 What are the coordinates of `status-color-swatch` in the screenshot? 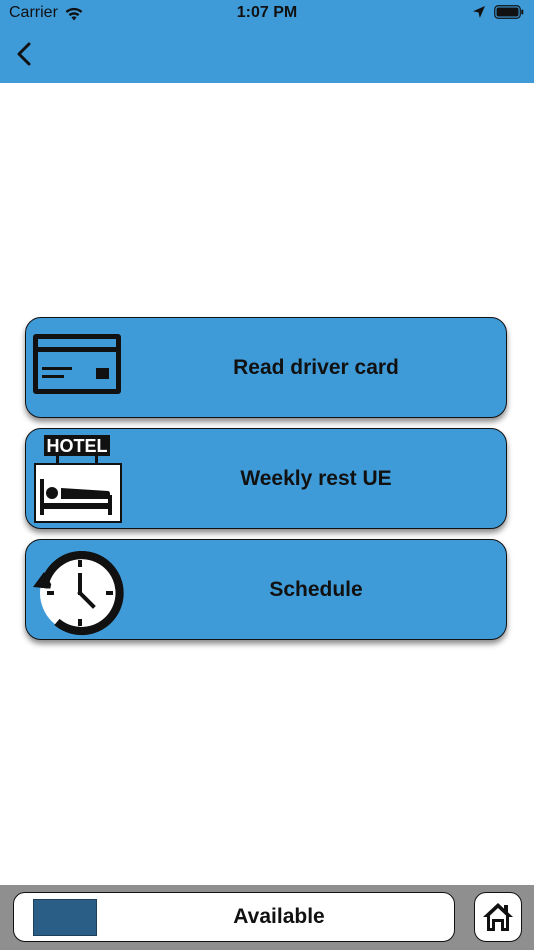 It's located at (65, 917).